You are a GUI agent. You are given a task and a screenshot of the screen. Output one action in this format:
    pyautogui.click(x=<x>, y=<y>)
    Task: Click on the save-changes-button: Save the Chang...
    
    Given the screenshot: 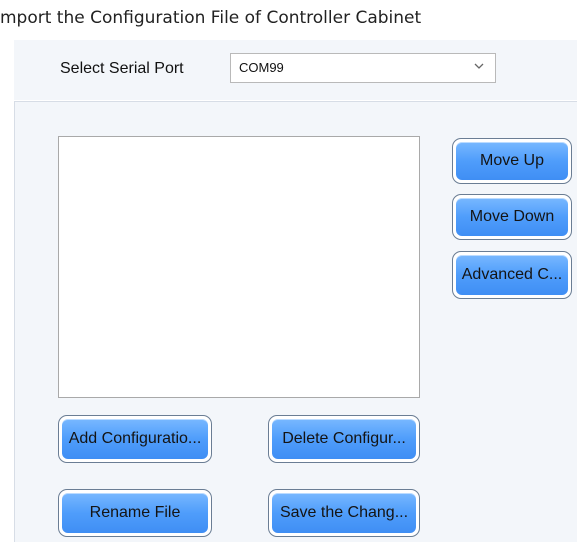 What is the action you would take?
    pyautogui.click(x=344, y=513)
    